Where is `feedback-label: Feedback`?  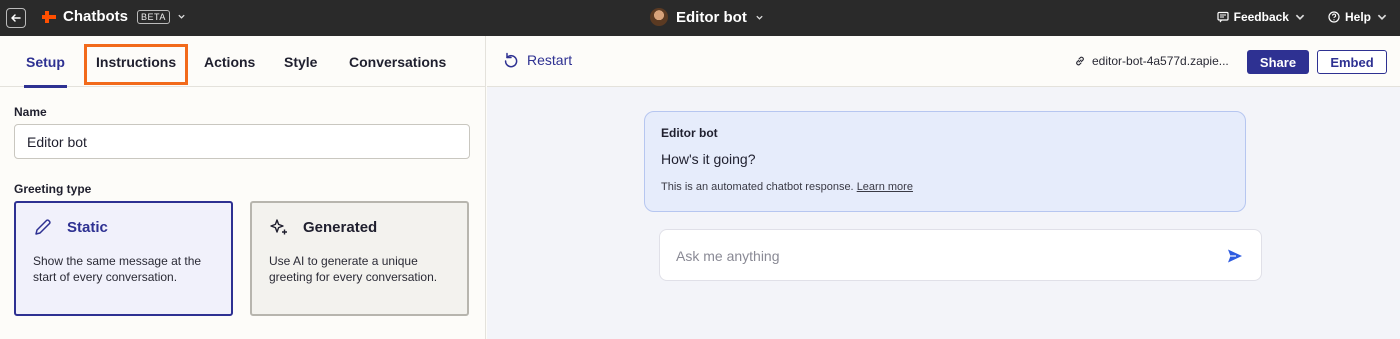 feedback-label: Feedback is located at coordinates (1261, 17).